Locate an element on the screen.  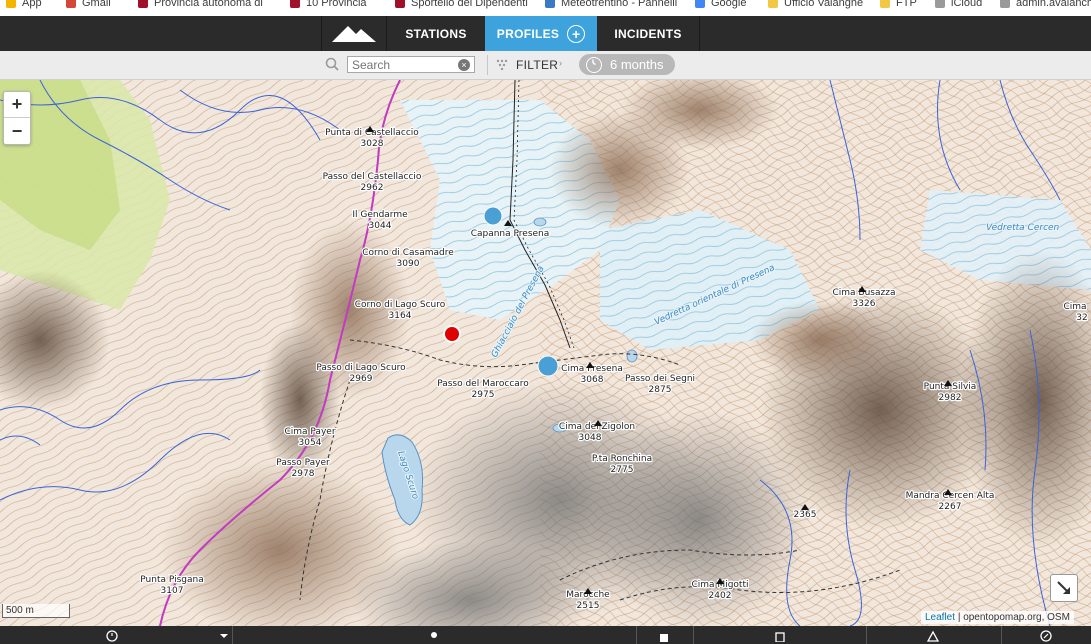
search-input is located at coordinates (411, 64).